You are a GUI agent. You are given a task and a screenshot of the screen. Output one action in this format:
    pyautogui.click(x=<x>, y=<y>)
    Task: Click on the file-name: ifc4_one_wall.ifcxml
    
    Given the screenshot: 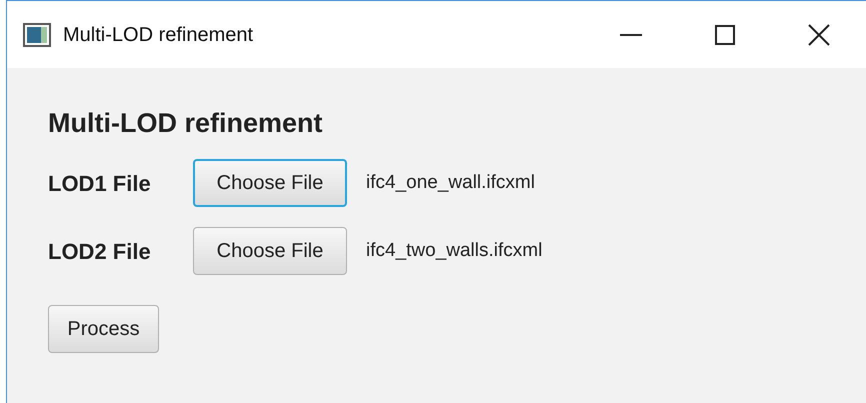 What is the action you would take?
    pyautogui.click(x=450, y=182)
    